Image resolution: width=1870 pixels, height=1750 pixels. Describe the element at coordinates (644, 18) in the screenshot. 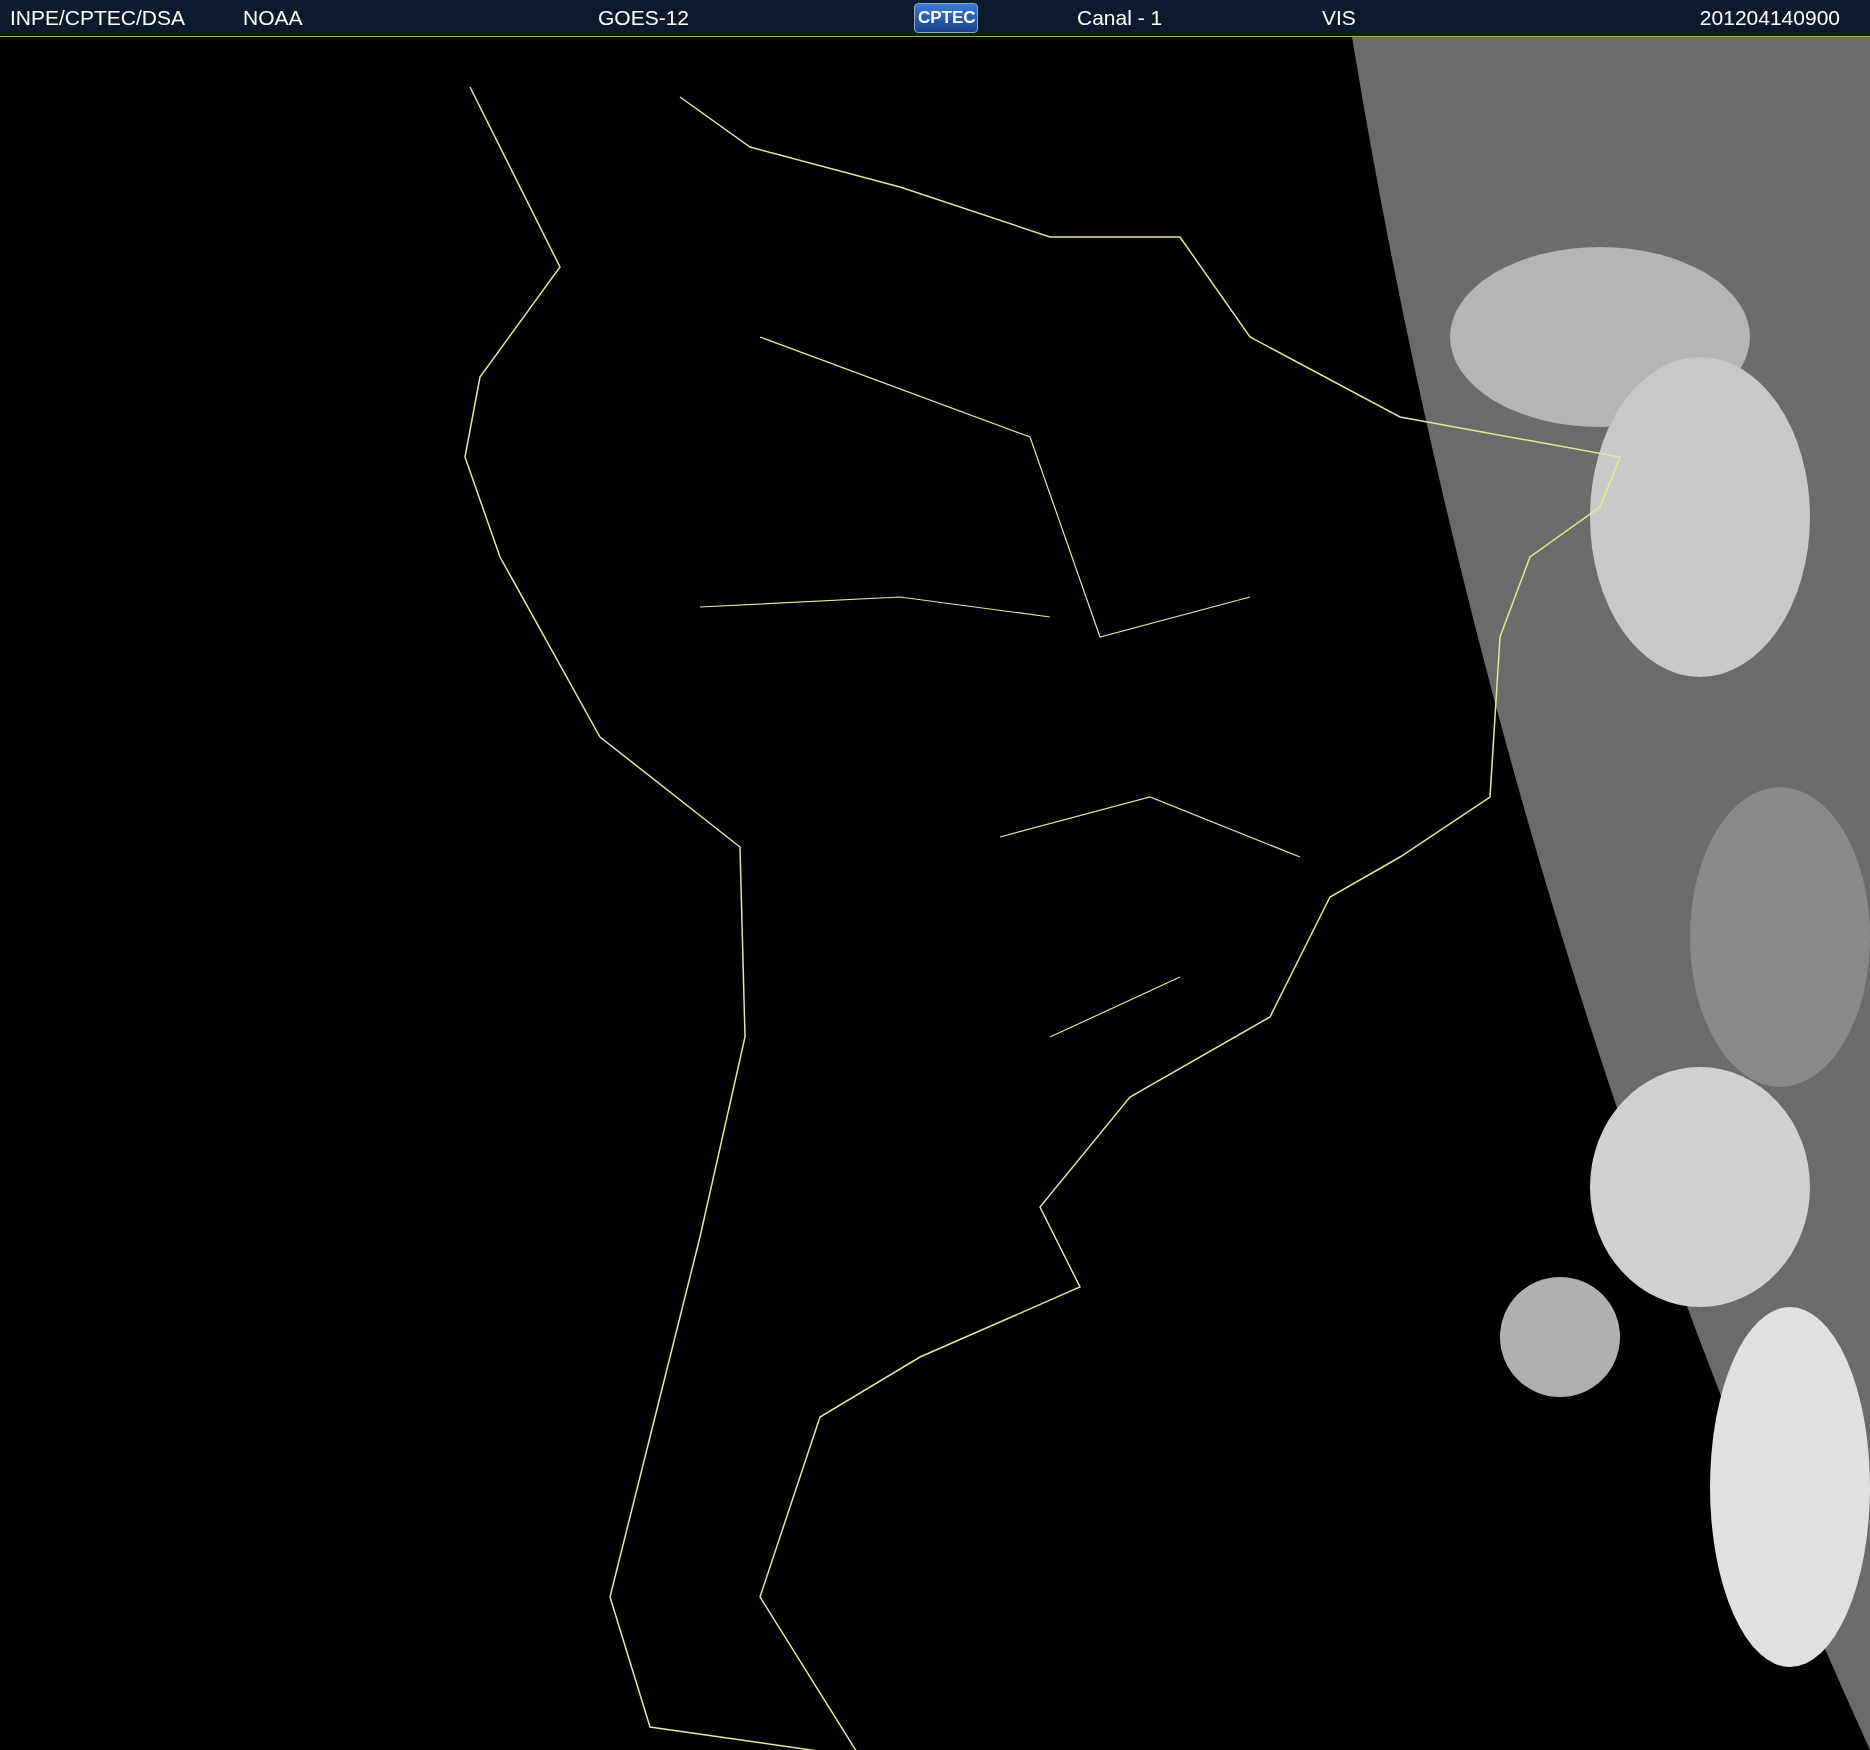

I see `header-label: GOES-12` at that location.